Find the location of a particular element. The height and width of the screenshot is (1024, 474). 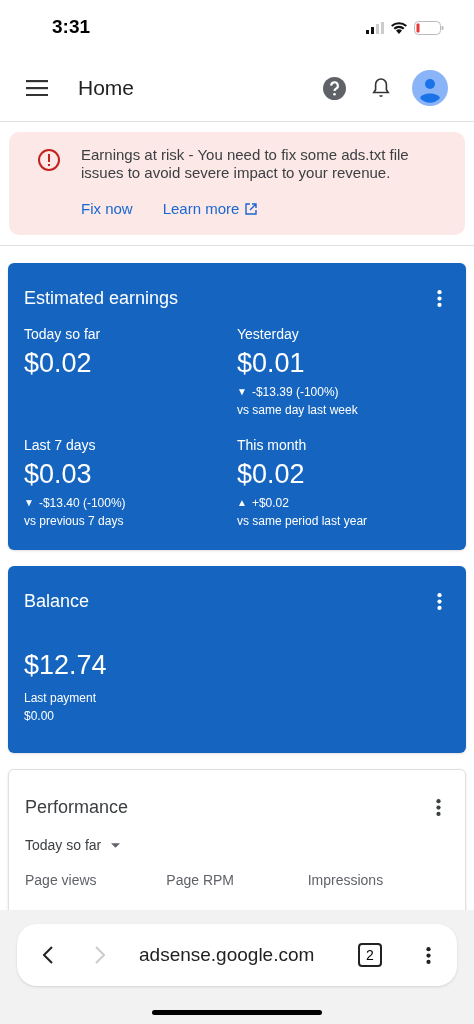

signal-icon is located at coordinates (375, 27).